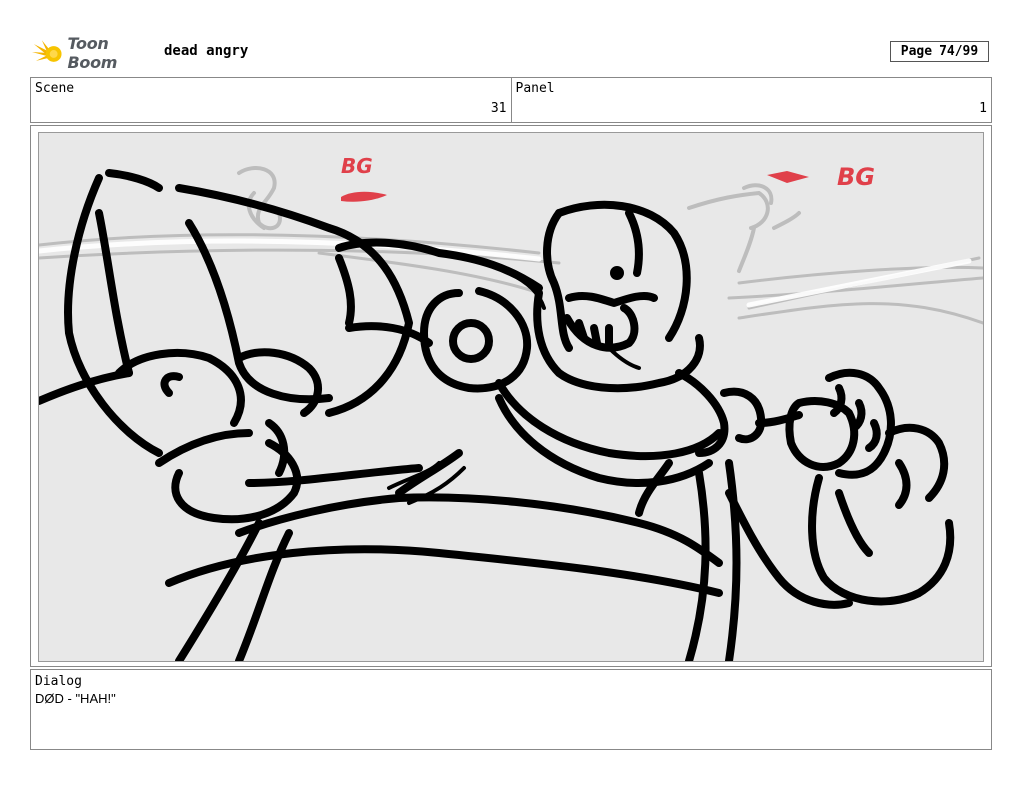  Describe the element at coordinates (357, 166) in the screenshot. I see `bg-note-left: BG` at that location.